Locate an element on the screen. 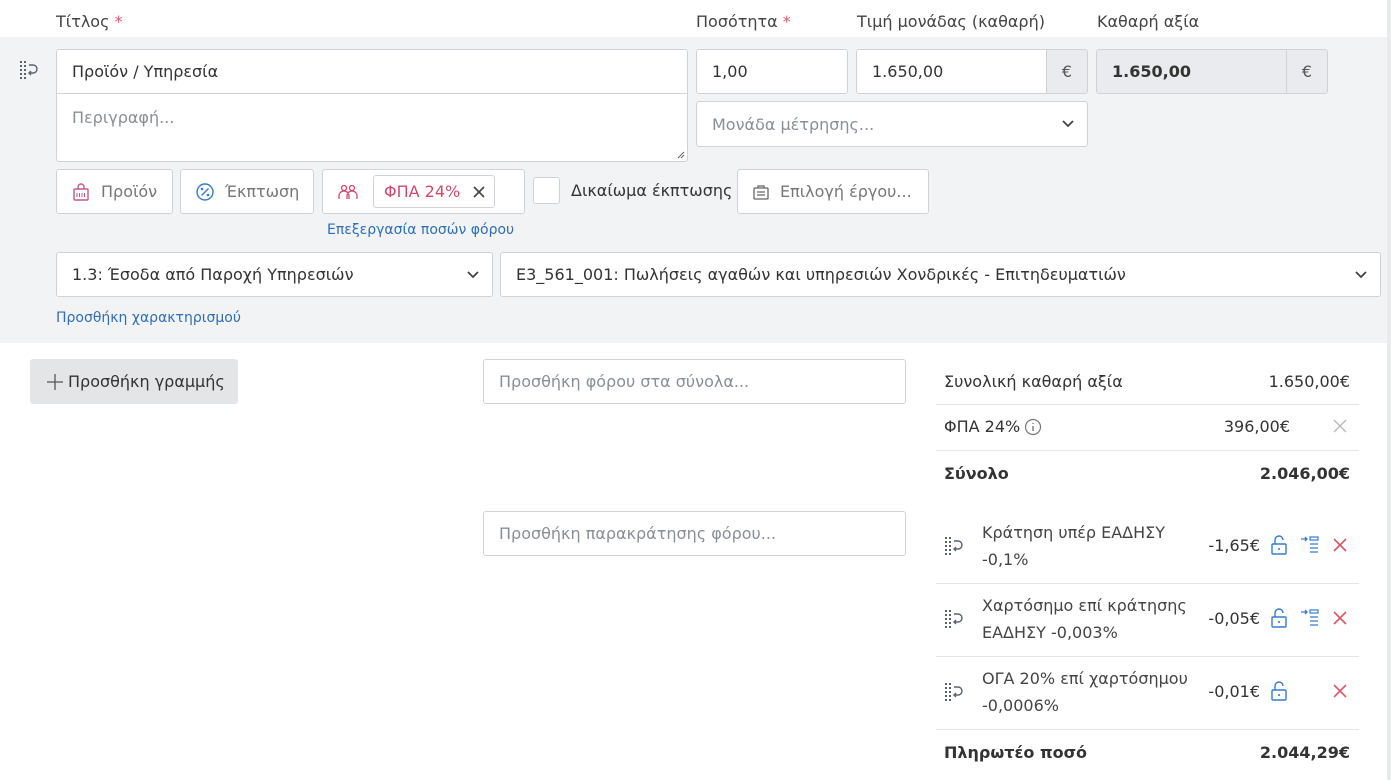 This screenshot has height=780, width=1391. net-total-row: Συνολική καθαρή αξία 1.650,00€ is located at coordinates (1147, 382).